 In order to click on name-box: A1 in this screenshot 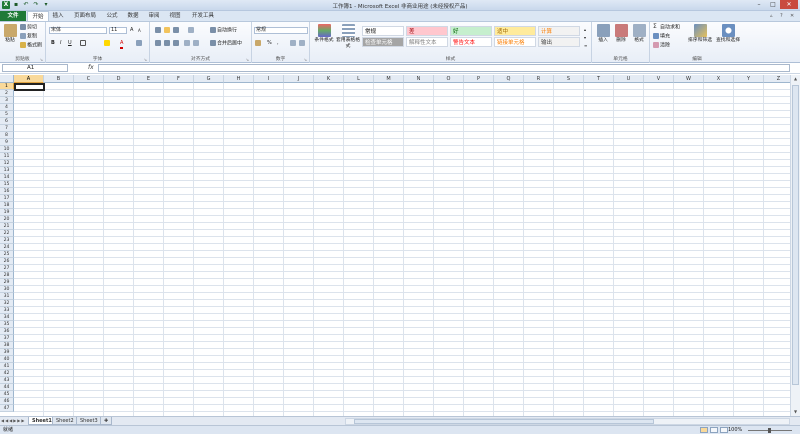, I will do `click(35, 68)`.